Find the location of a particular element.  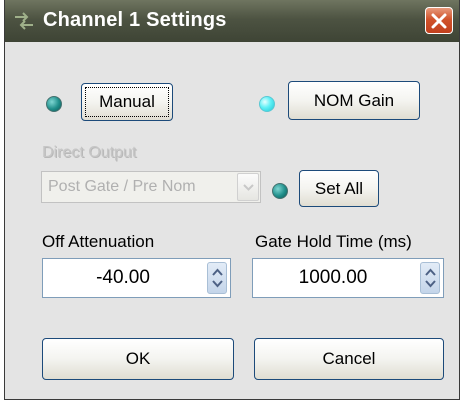

gate-hold-time-label: Gate Hold Time (ms) is located at coordinates (333, 241).